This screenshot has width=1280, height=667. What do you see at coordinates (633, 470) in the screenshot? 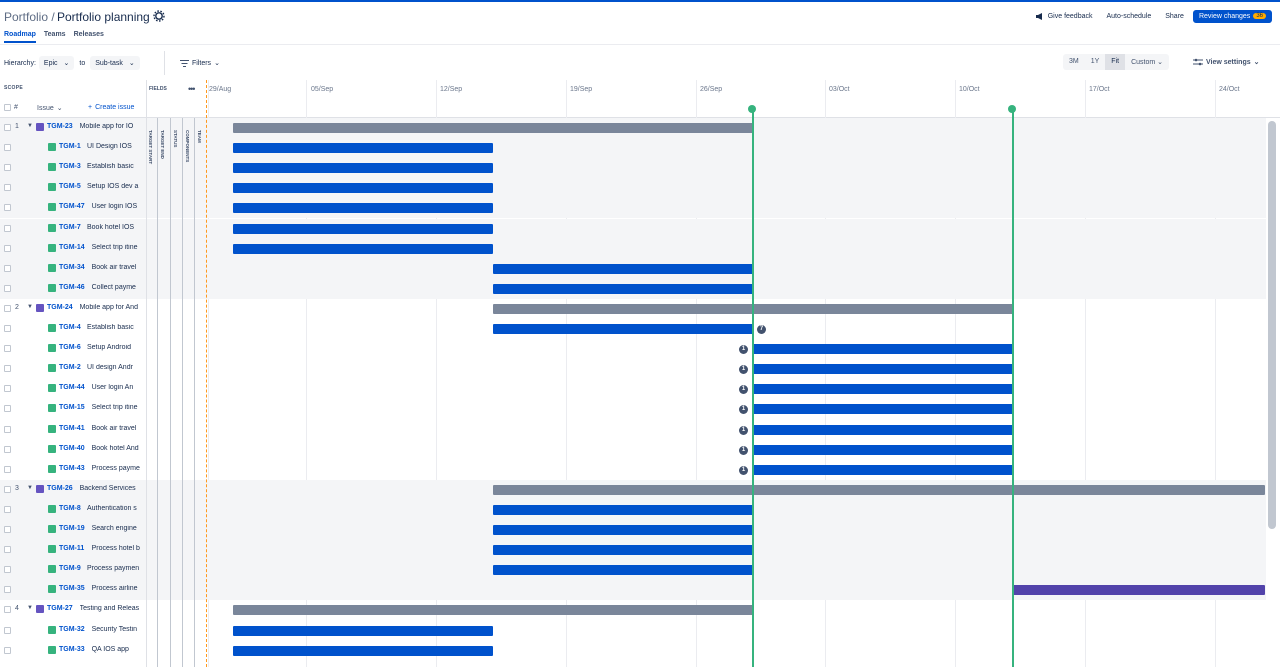
I see `story-row: TGM-43 Process payme 1` at bounding box center [633, 470].